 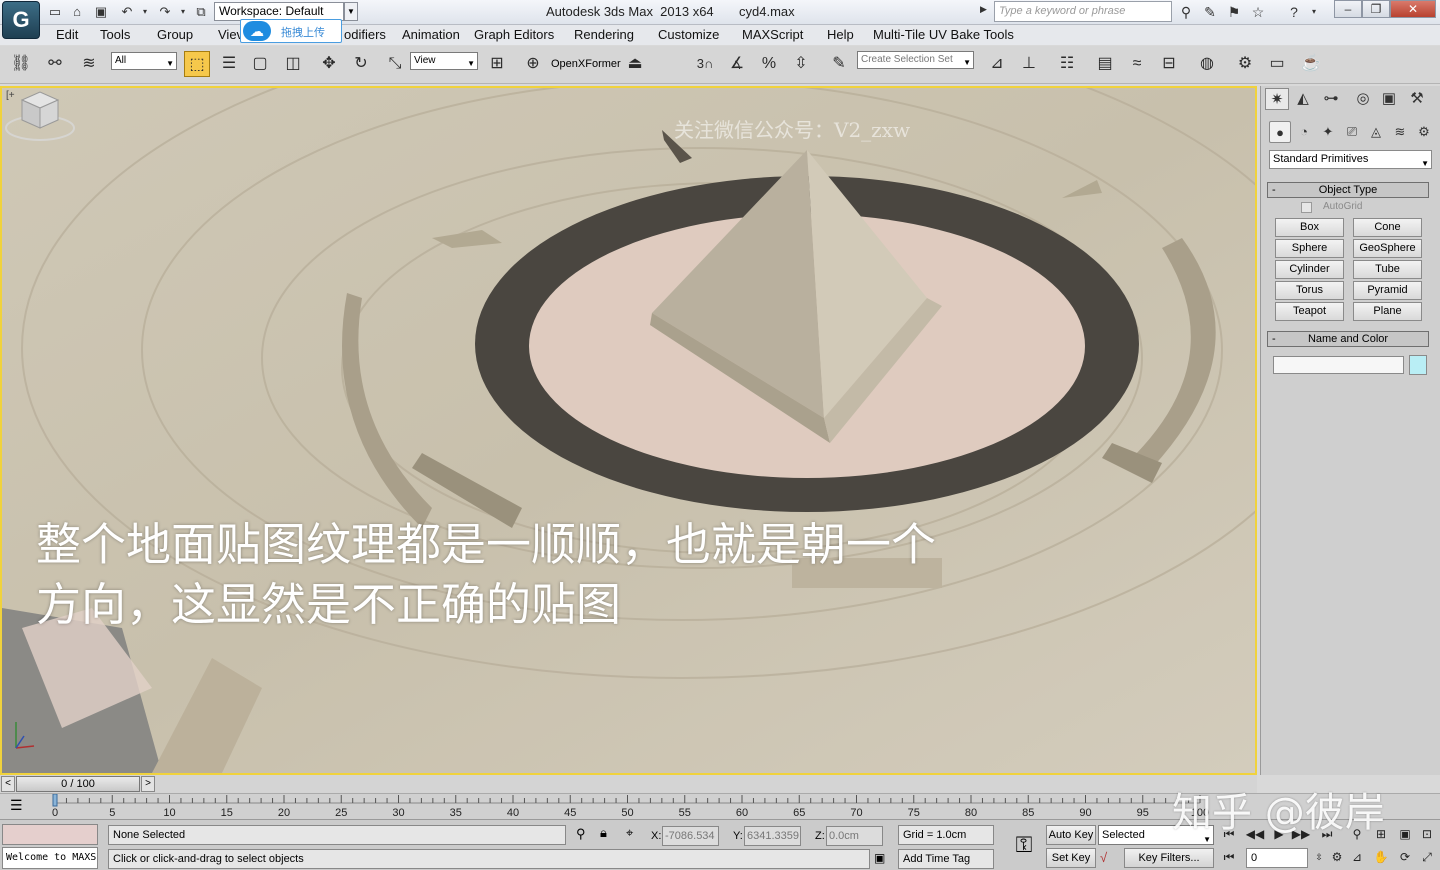 What do you see at coordinates (144, 61) in the screenshot?
I see `selection-filter-dropdown: All ▼` at bounding box center [144, 61].